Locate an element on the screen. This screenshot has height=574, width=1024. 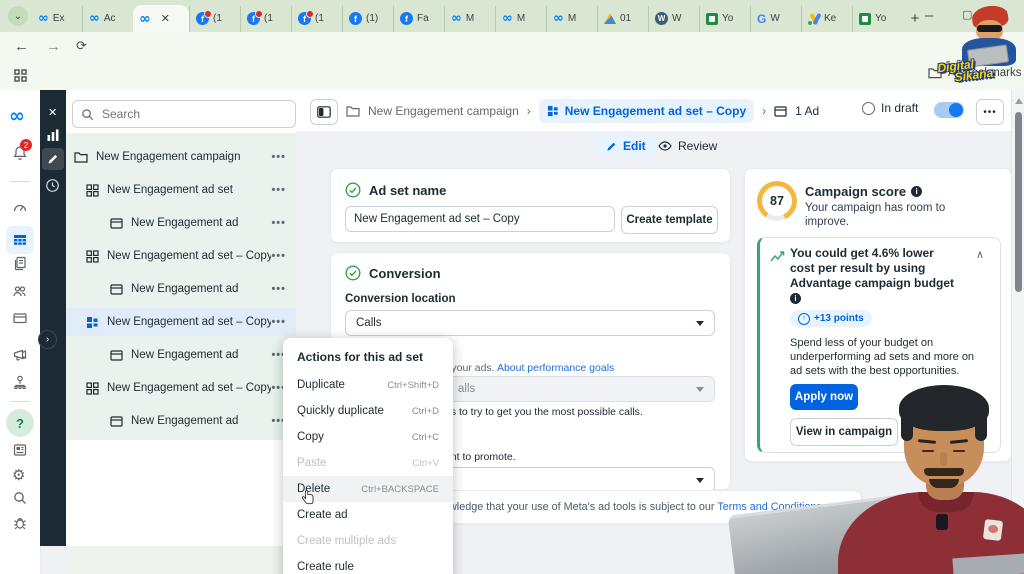
meta-icon: ∞ is located at coordinates (456, 18).